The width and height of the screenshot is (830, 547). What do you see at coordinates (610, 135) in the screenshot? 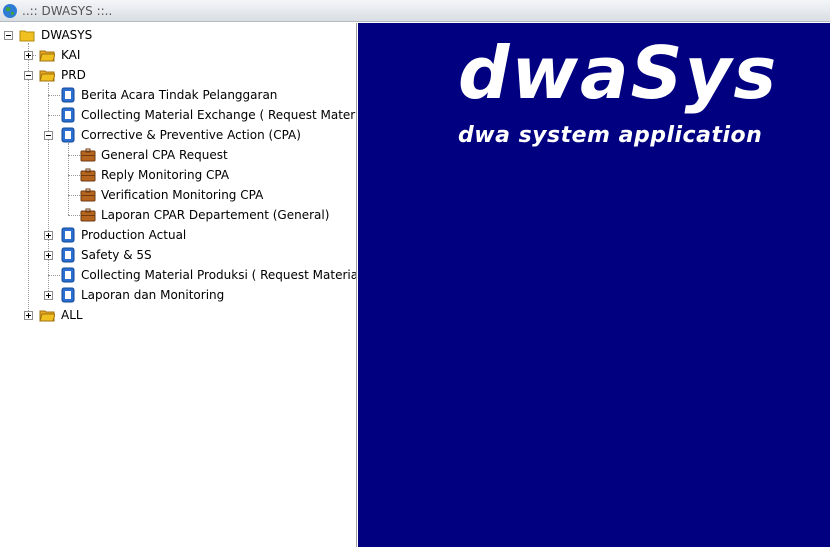
I see `app-tagline: dwa system application` at bounding box center [610, 135].